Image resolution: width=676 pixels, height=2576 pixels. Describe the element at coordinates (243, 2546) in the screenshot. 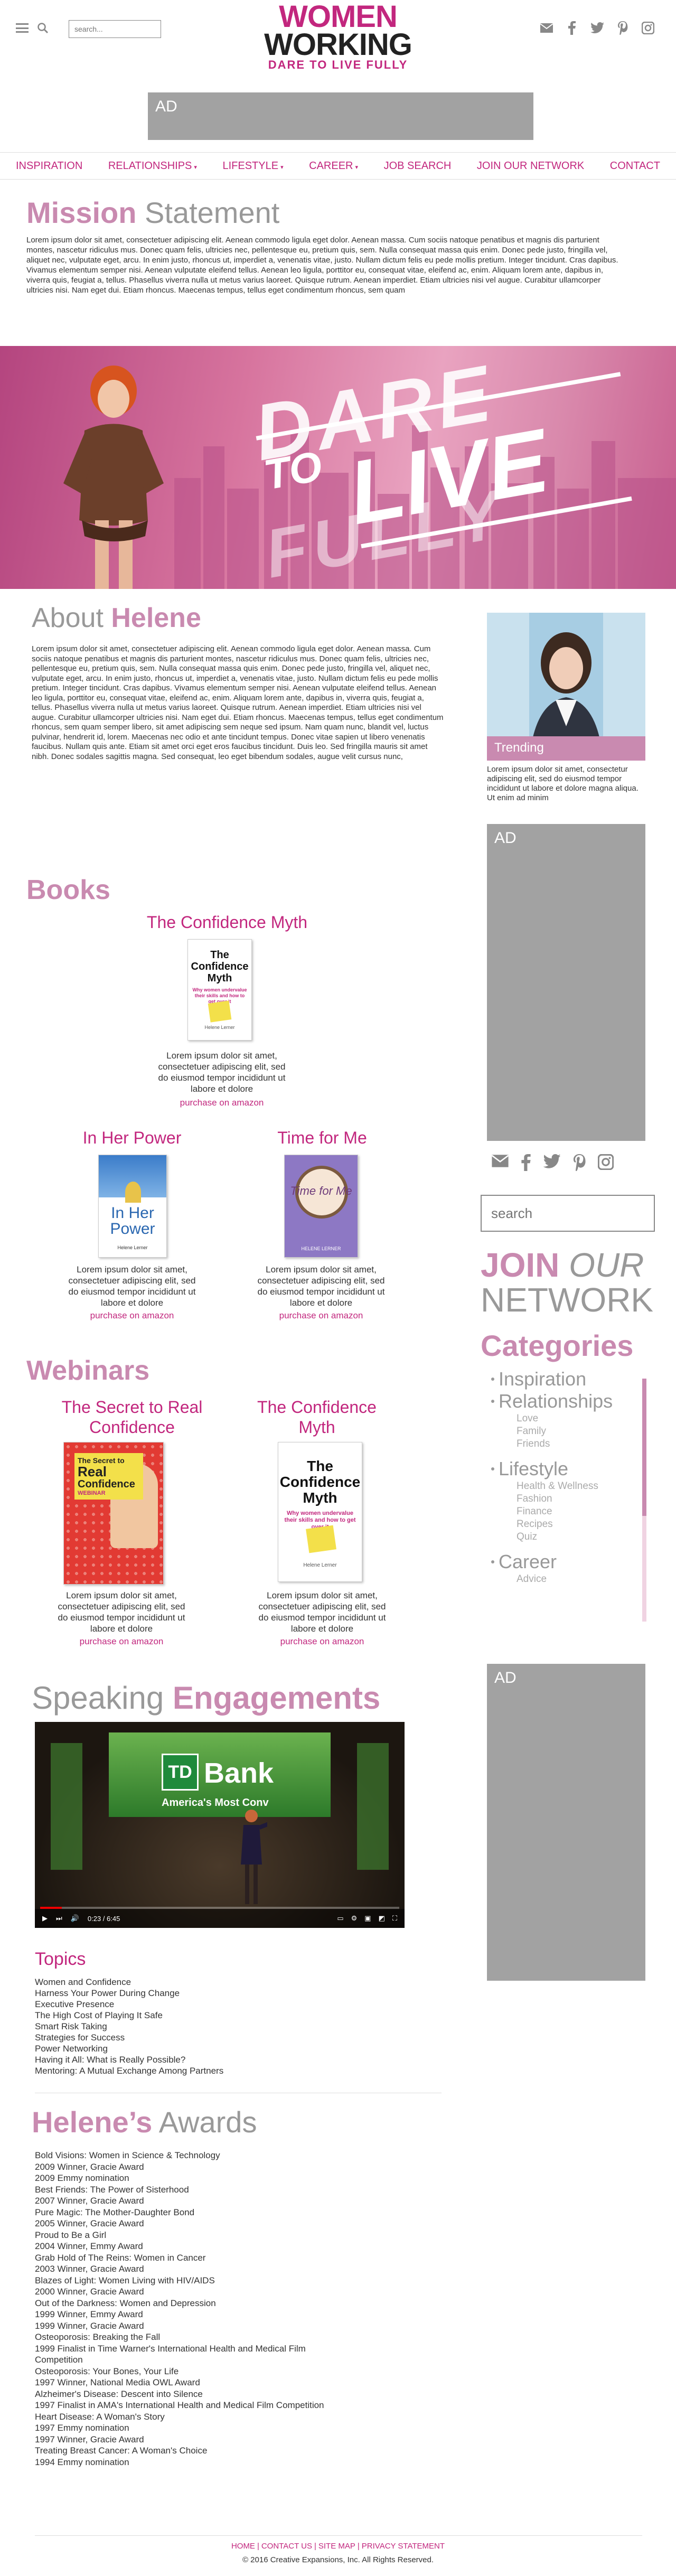

I see `footer-link-home: HOME` at that location.